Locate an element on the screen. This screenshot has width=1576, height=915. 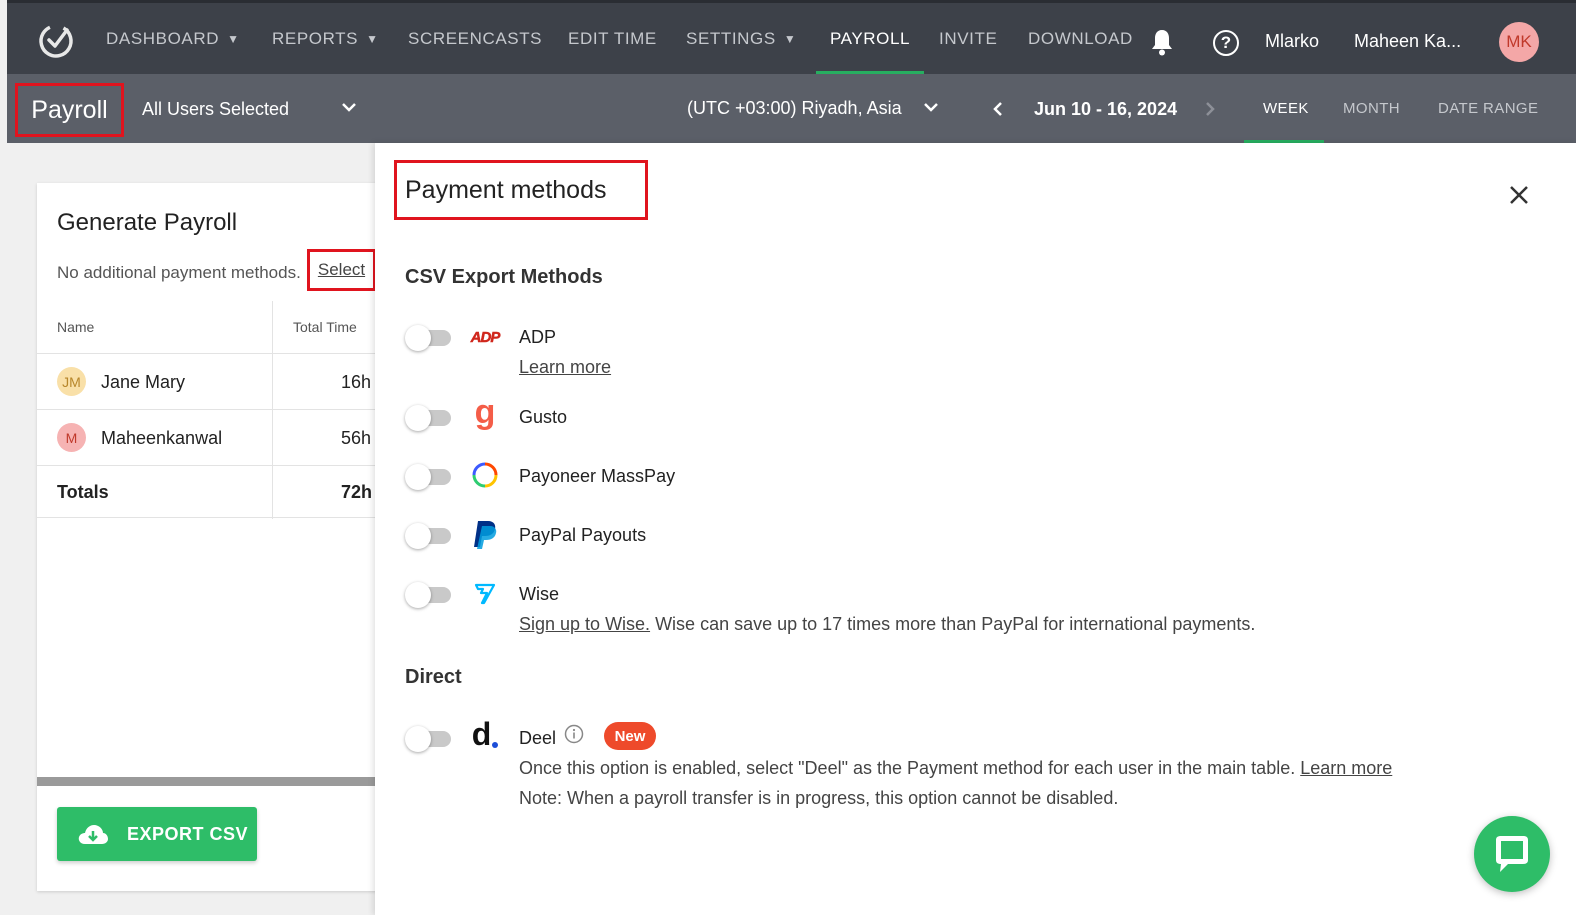
column-header-name: Name is located at coordinates (75, 327).